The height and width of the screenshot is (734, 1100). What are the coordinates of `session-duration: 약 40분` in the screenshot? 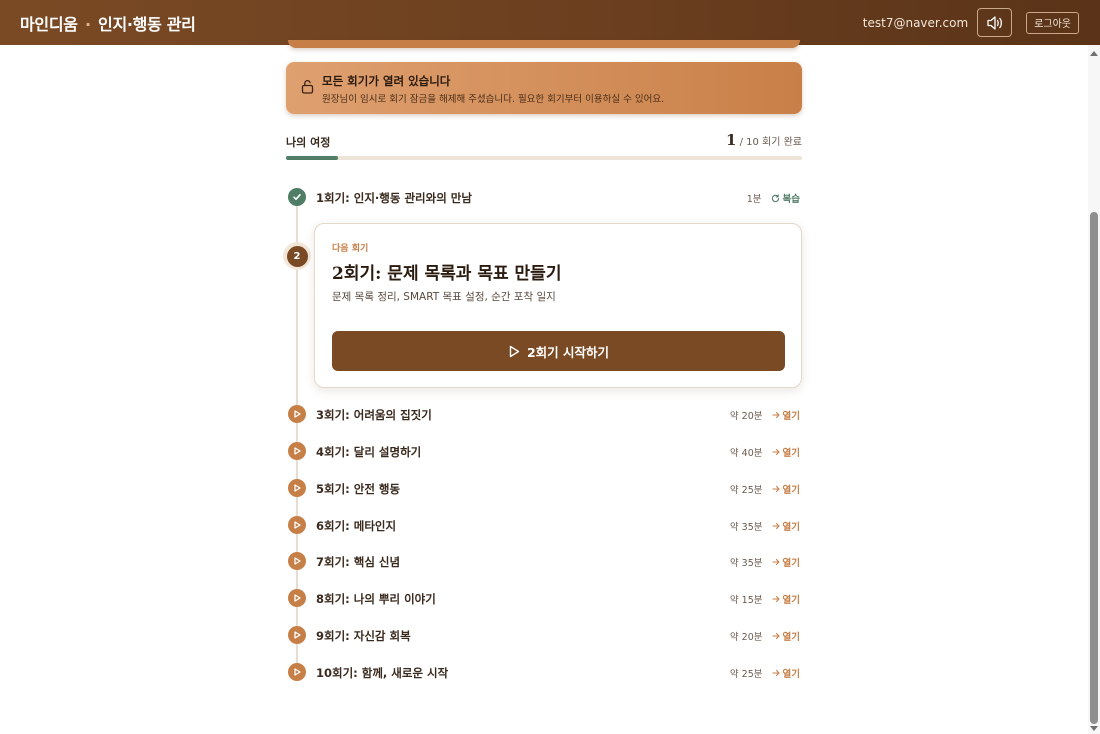 It's located at (746, 453).